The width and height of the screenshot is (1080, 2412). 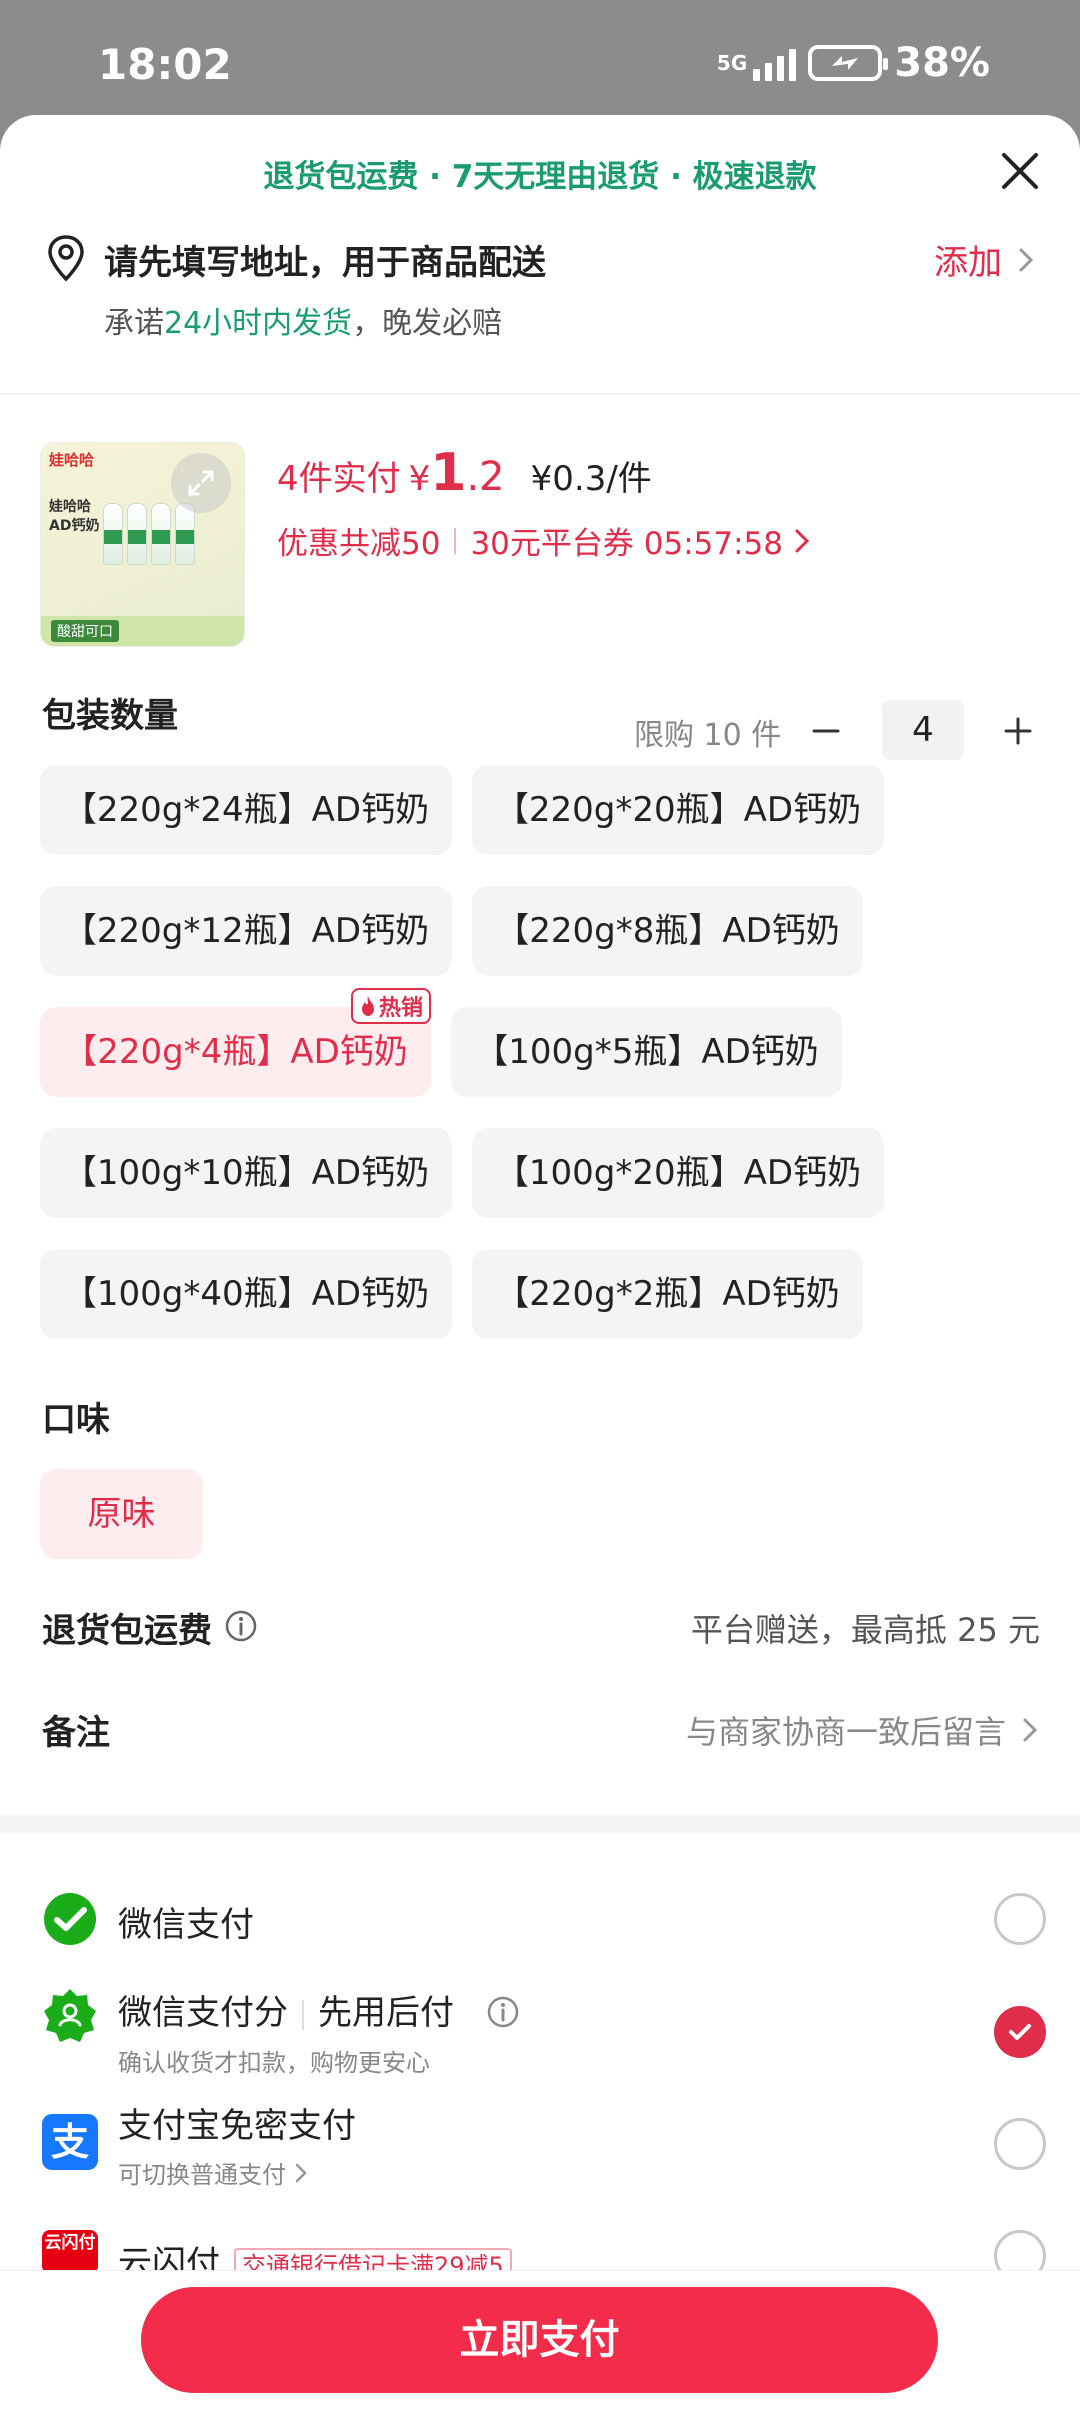 What do you see at coordinates (540, 177) in the screenshot?
I see `service-banner: 退货包运费 · 7天无理由退货 · 极速退款` at bounding box center [540, 177].